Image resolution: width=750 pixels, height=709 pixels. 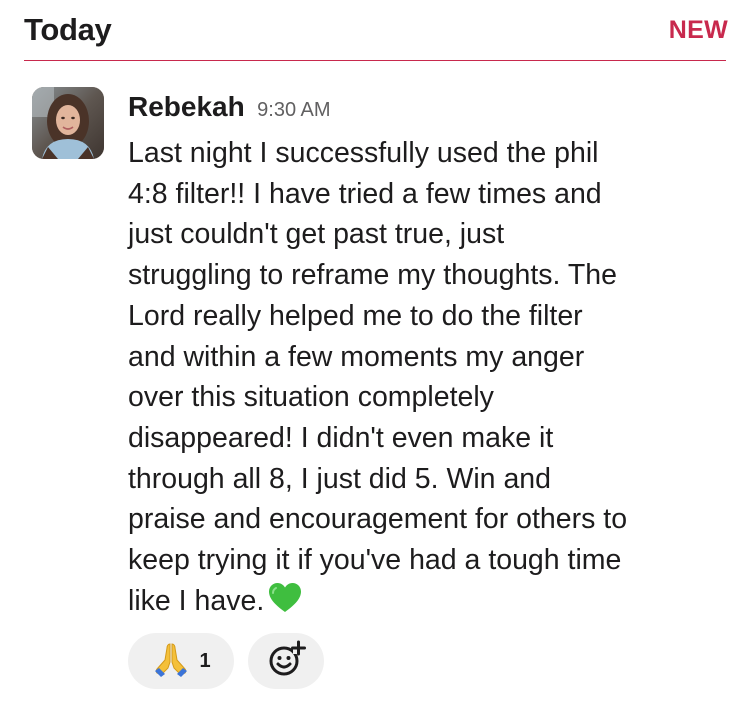 I want to click on reaction-count: 1, so click(x=205, y=660).